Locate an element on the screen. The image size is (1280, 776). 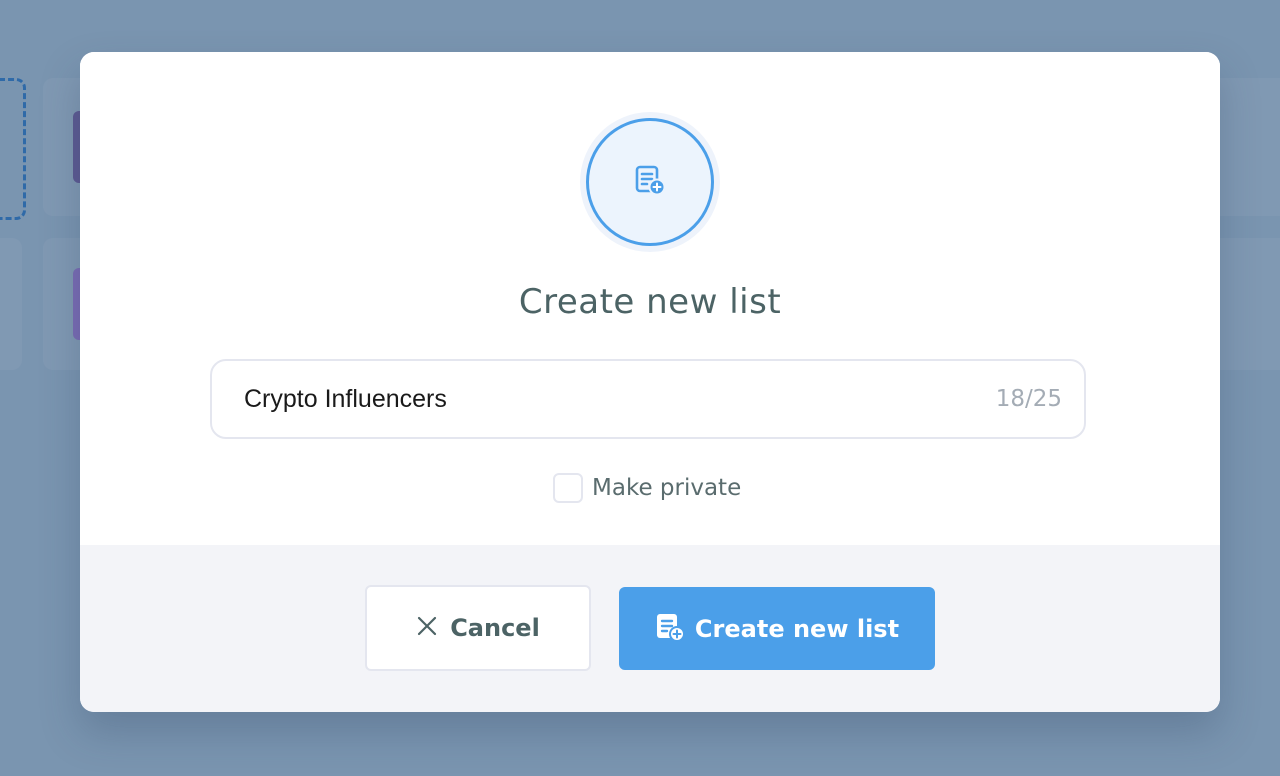
background-card is located at coordinates (11, 304).